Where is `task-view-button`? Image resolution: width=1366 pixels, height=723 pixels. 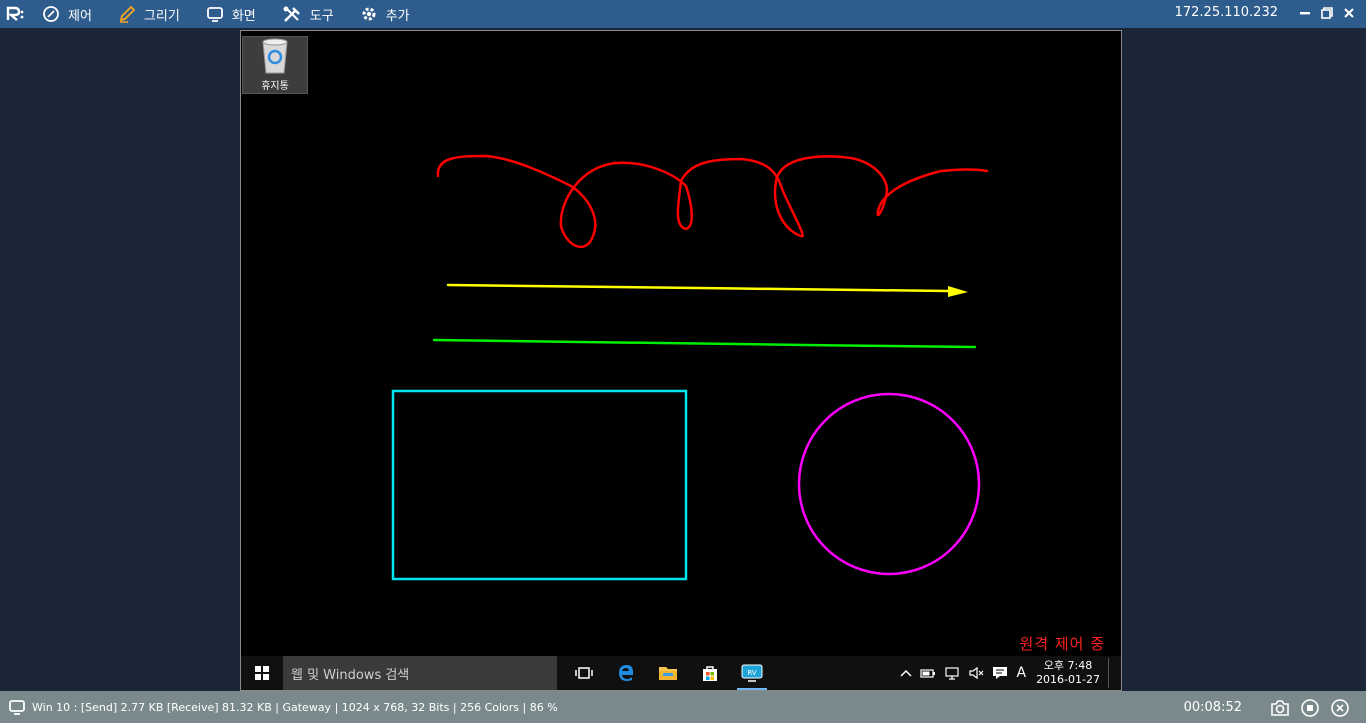 task-view-button is located at coordinates (584, 673).